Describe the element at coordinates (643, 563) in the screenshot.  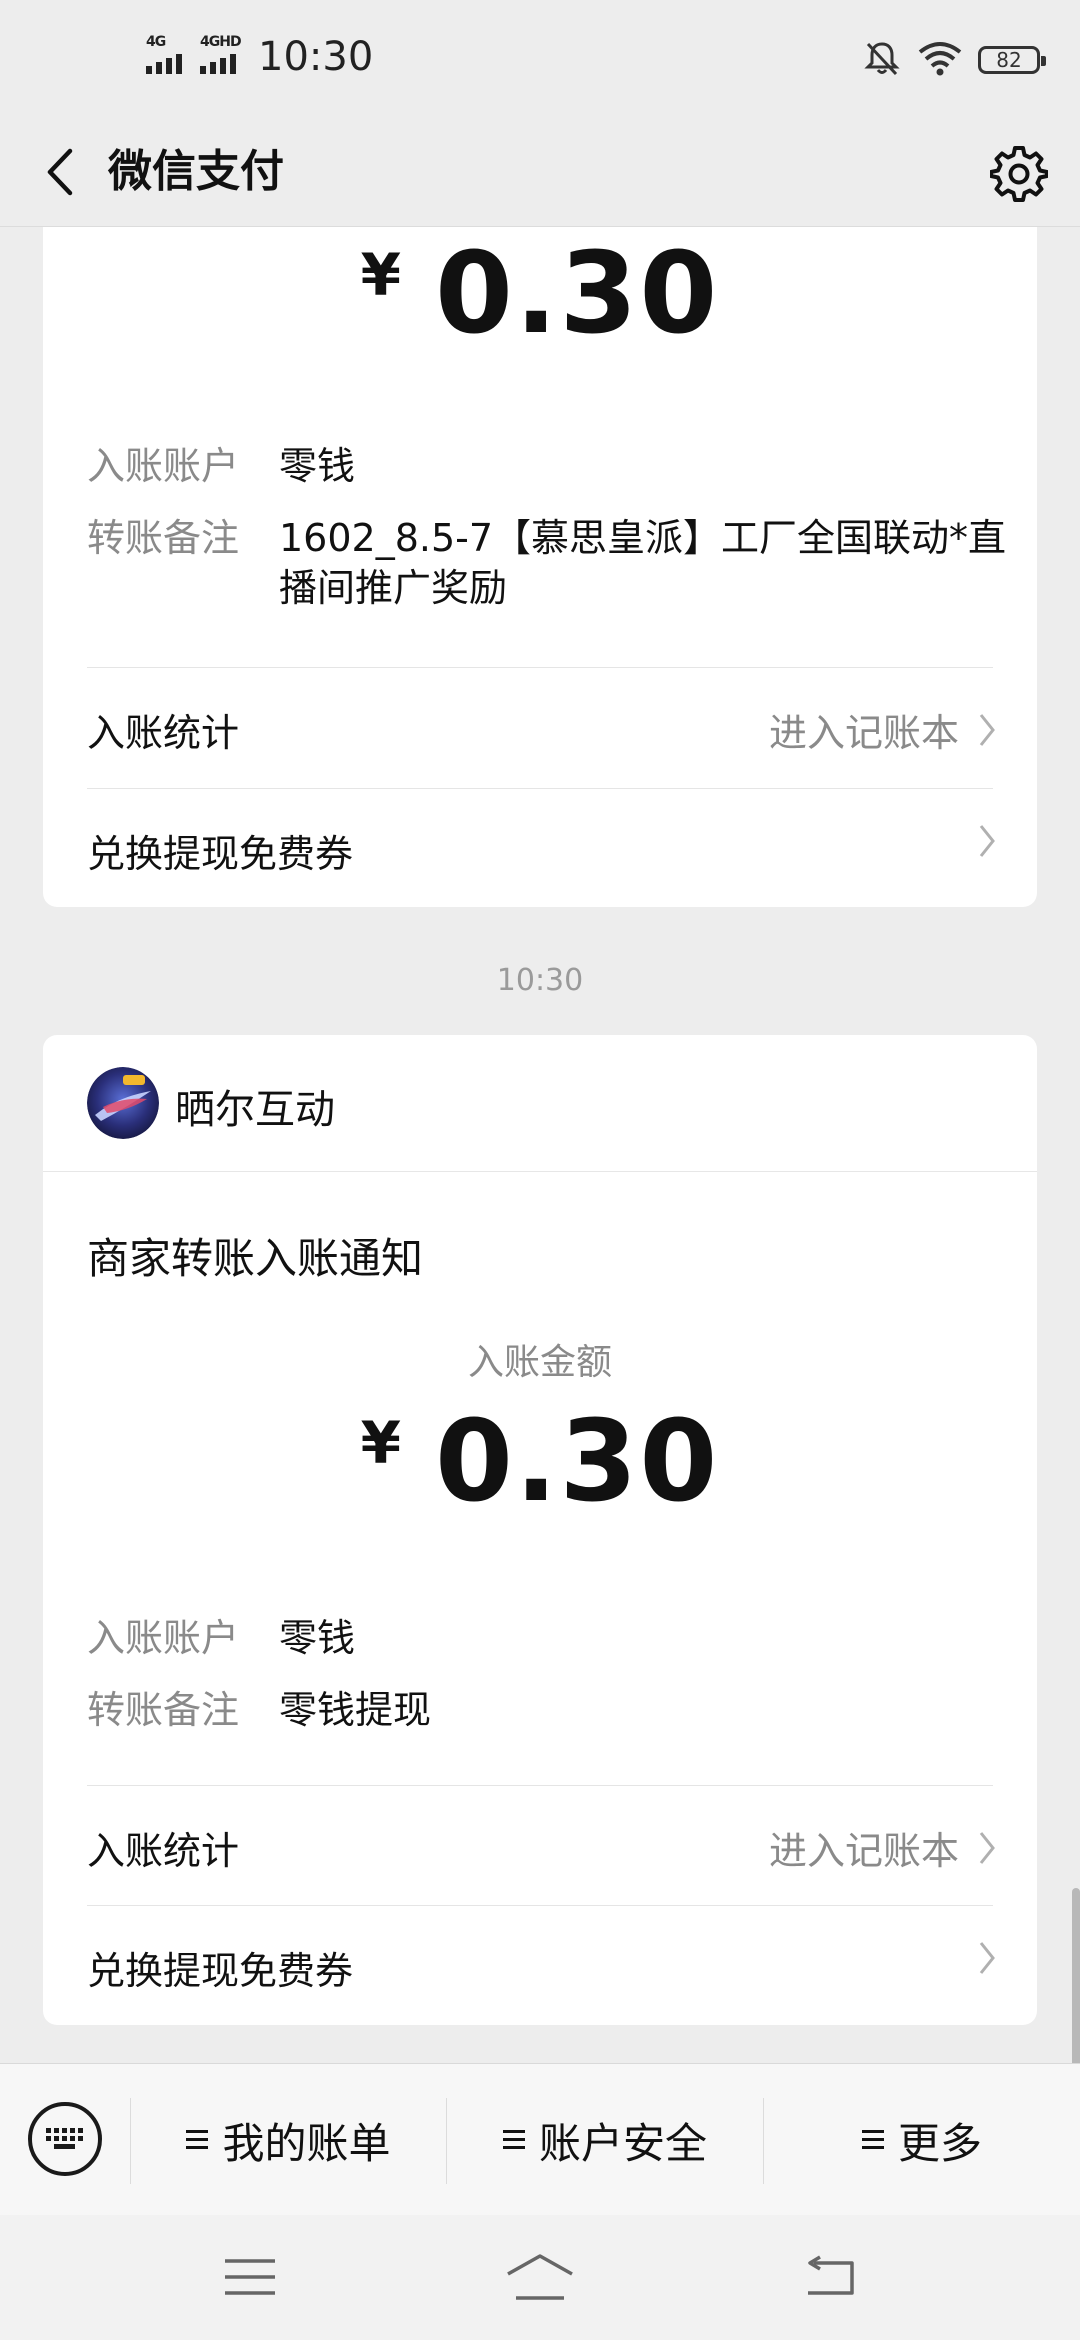
I see `note-value: 1602_8.5-7【慕思皇派】工厂全国联动*直播间推广奖励` at that location.